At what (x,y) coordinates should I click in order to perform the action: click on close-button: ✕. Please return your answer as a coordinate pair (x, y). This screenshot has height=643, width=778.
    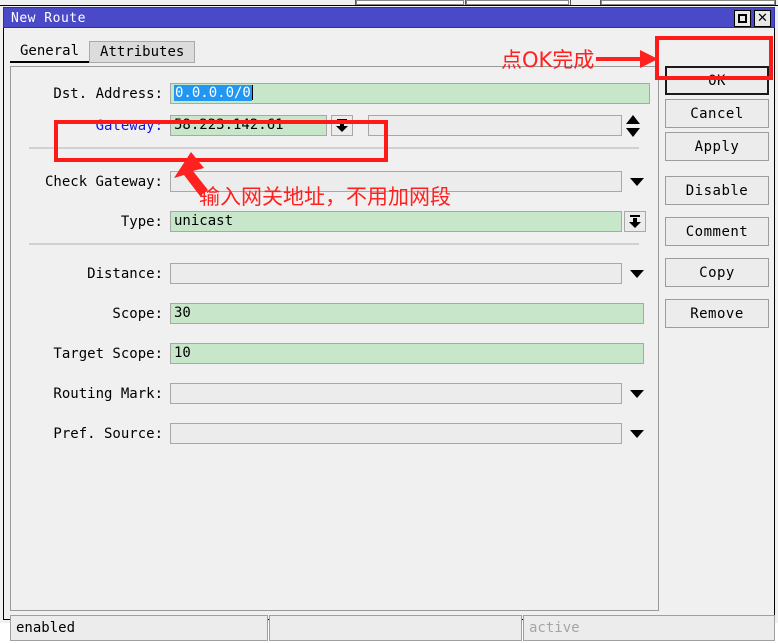
    Looking at the image, I should click on (762, 18).